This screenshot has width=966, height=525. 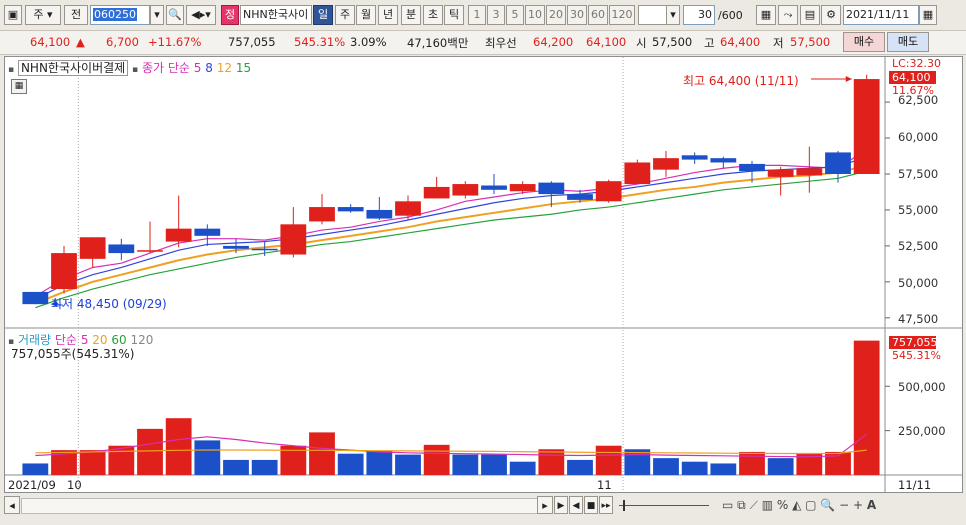 What do you see at coordinates (591, 505) in the screenshot?
I see `stop-icon: ■` at bounding box center [591, 505].